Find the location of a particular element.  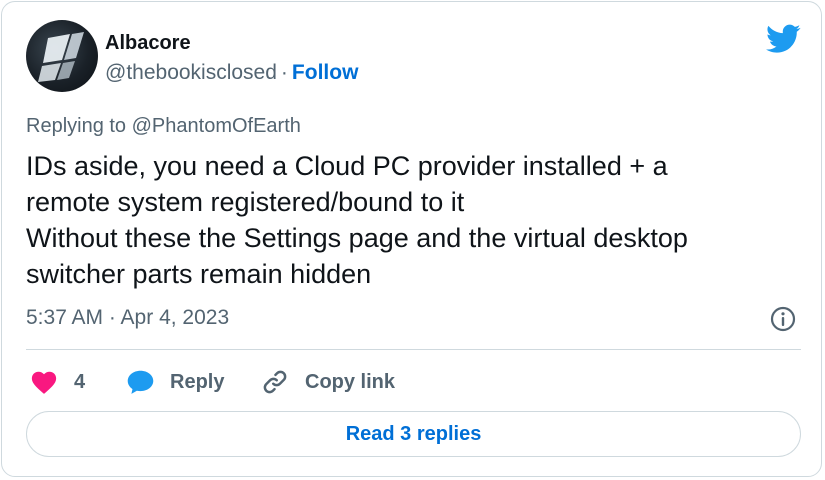

author-name: Albacore is located at coordinates (148, 43).